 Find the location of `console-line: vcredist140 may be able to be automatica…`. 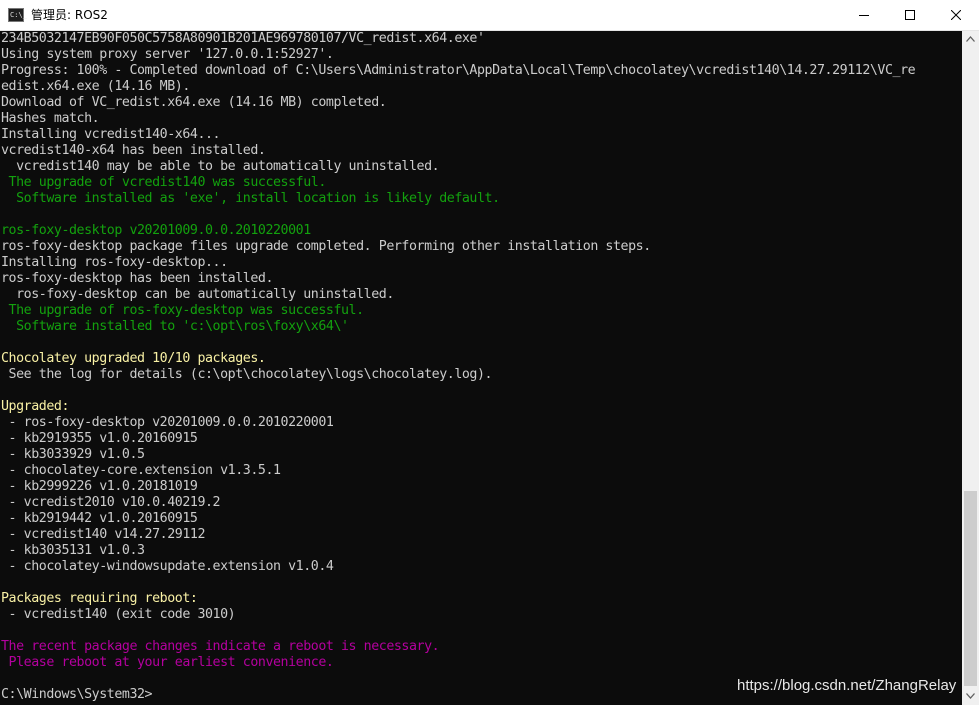

console-line: vcredist140 may be able to be automatica… is located at coordinates (220, 166).